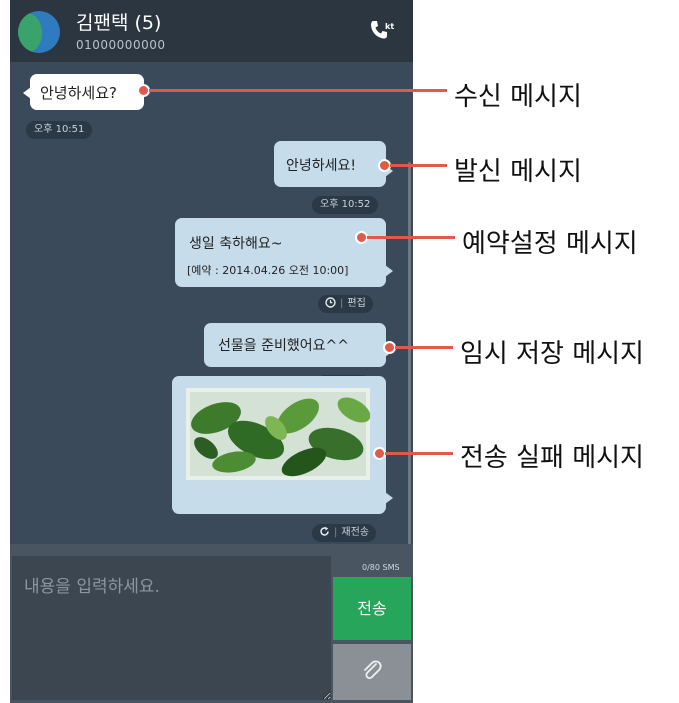  I want to click on received-time: 오후 10:51, so click(59, 130).